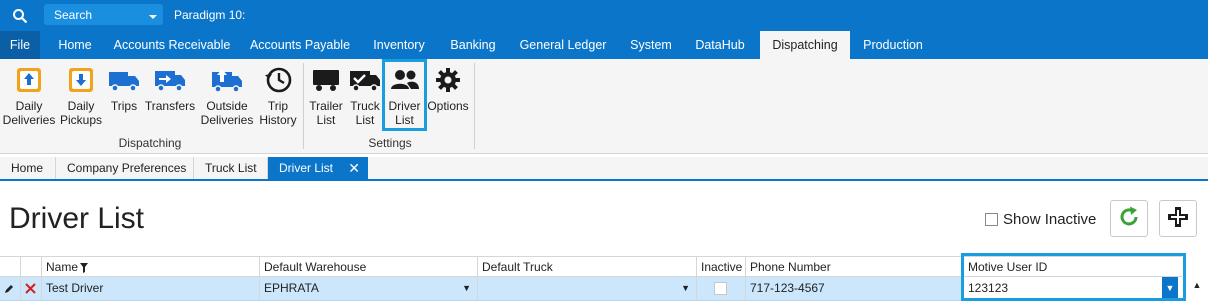 The width and height of the screenshot is (1208, 303). What do you see at coordinates (365, 106) in the screenshot?
I see `button-label-line1: Truck` at bounding box center [365, 106].